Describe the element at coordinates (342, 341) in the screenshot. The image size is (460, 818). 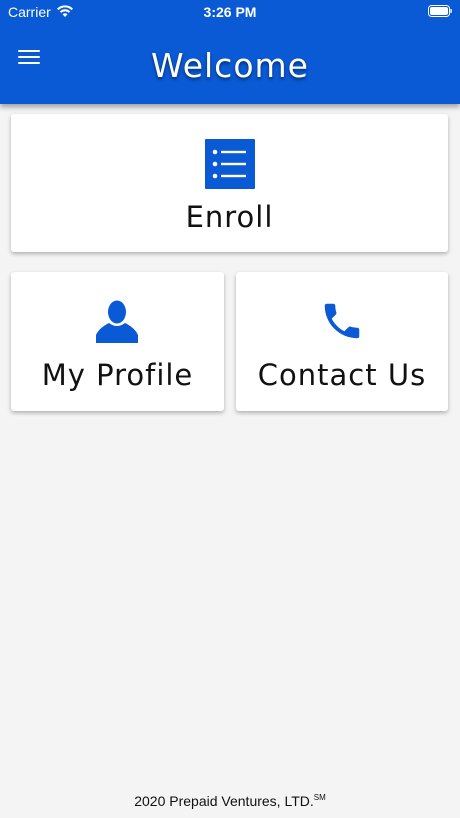
I see `contact-us-button: Contact Us` at that location.